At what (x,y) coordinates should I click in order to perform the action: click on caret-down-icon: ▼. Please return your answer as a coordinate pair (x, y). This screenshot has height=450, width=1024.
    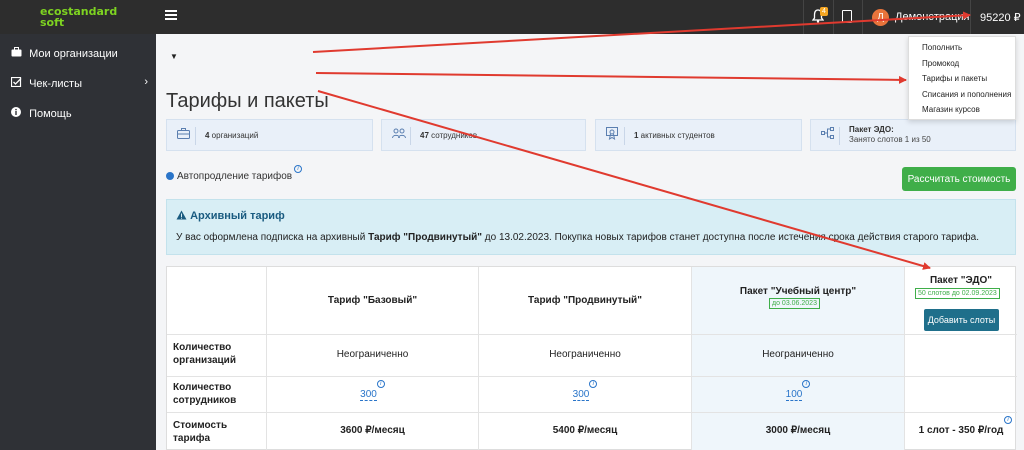
    Looking at the image, I should click on (174, 56).